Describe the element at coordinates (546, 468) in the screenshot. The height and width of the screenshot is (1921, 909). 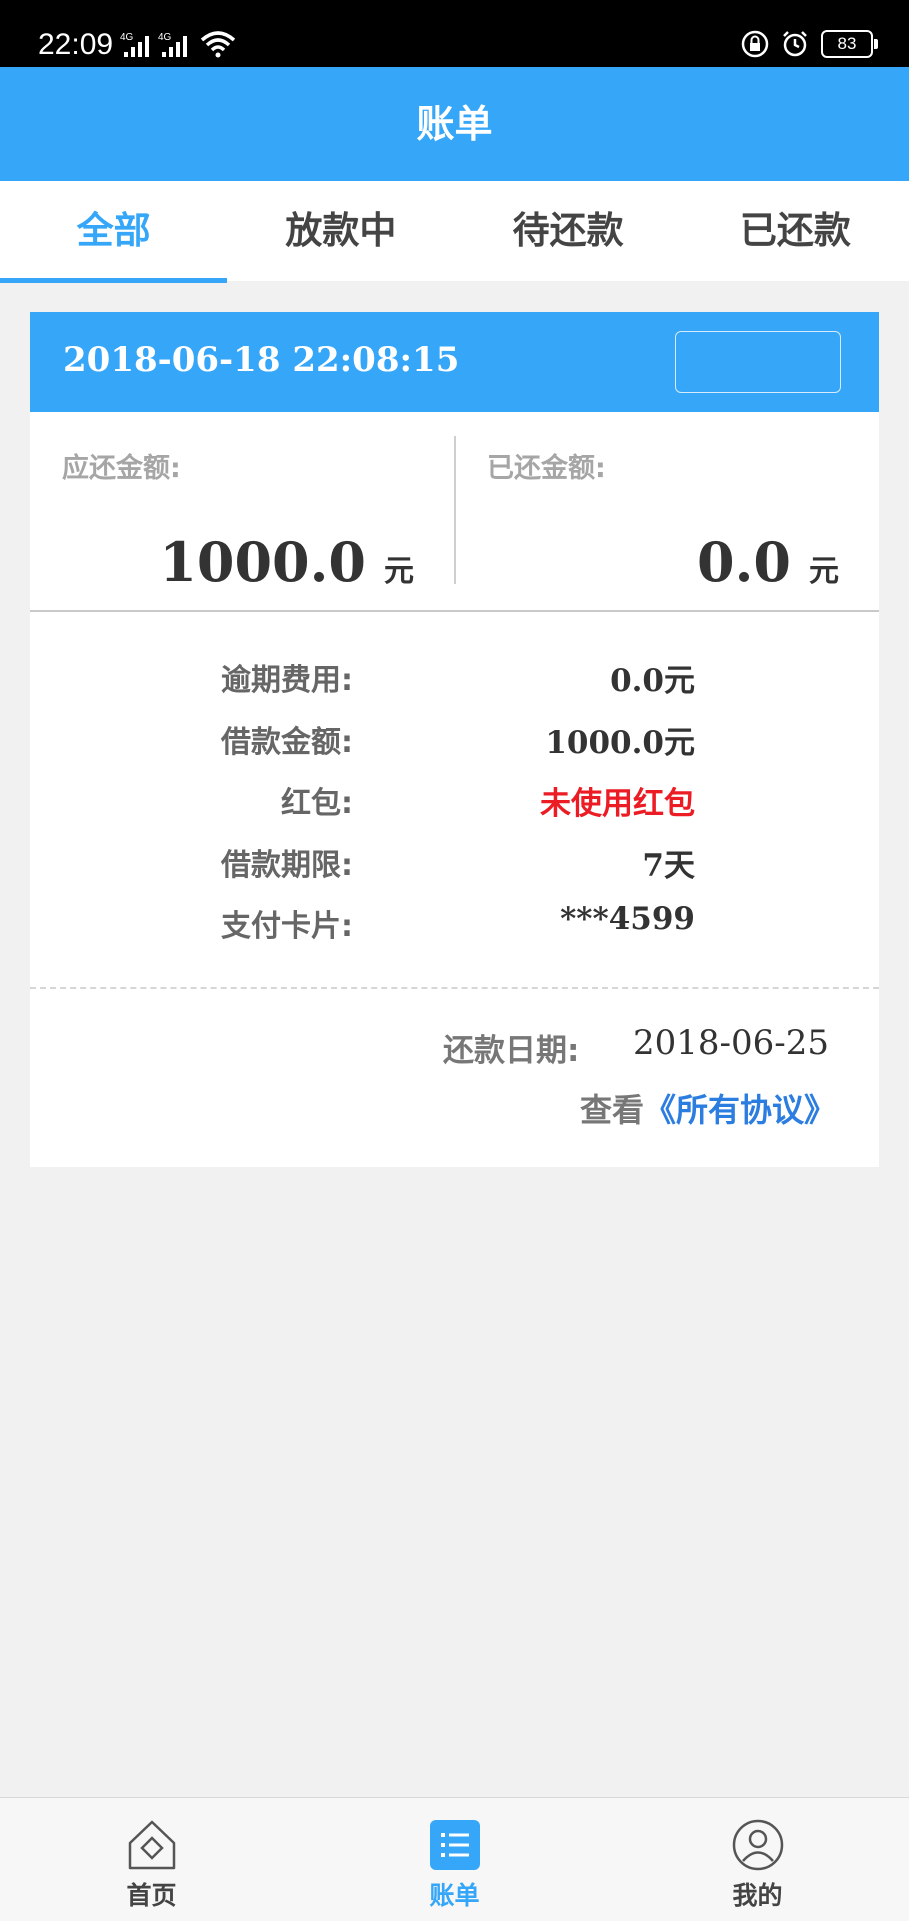
I see `paid-amount-label: 已还金额:` at that location.